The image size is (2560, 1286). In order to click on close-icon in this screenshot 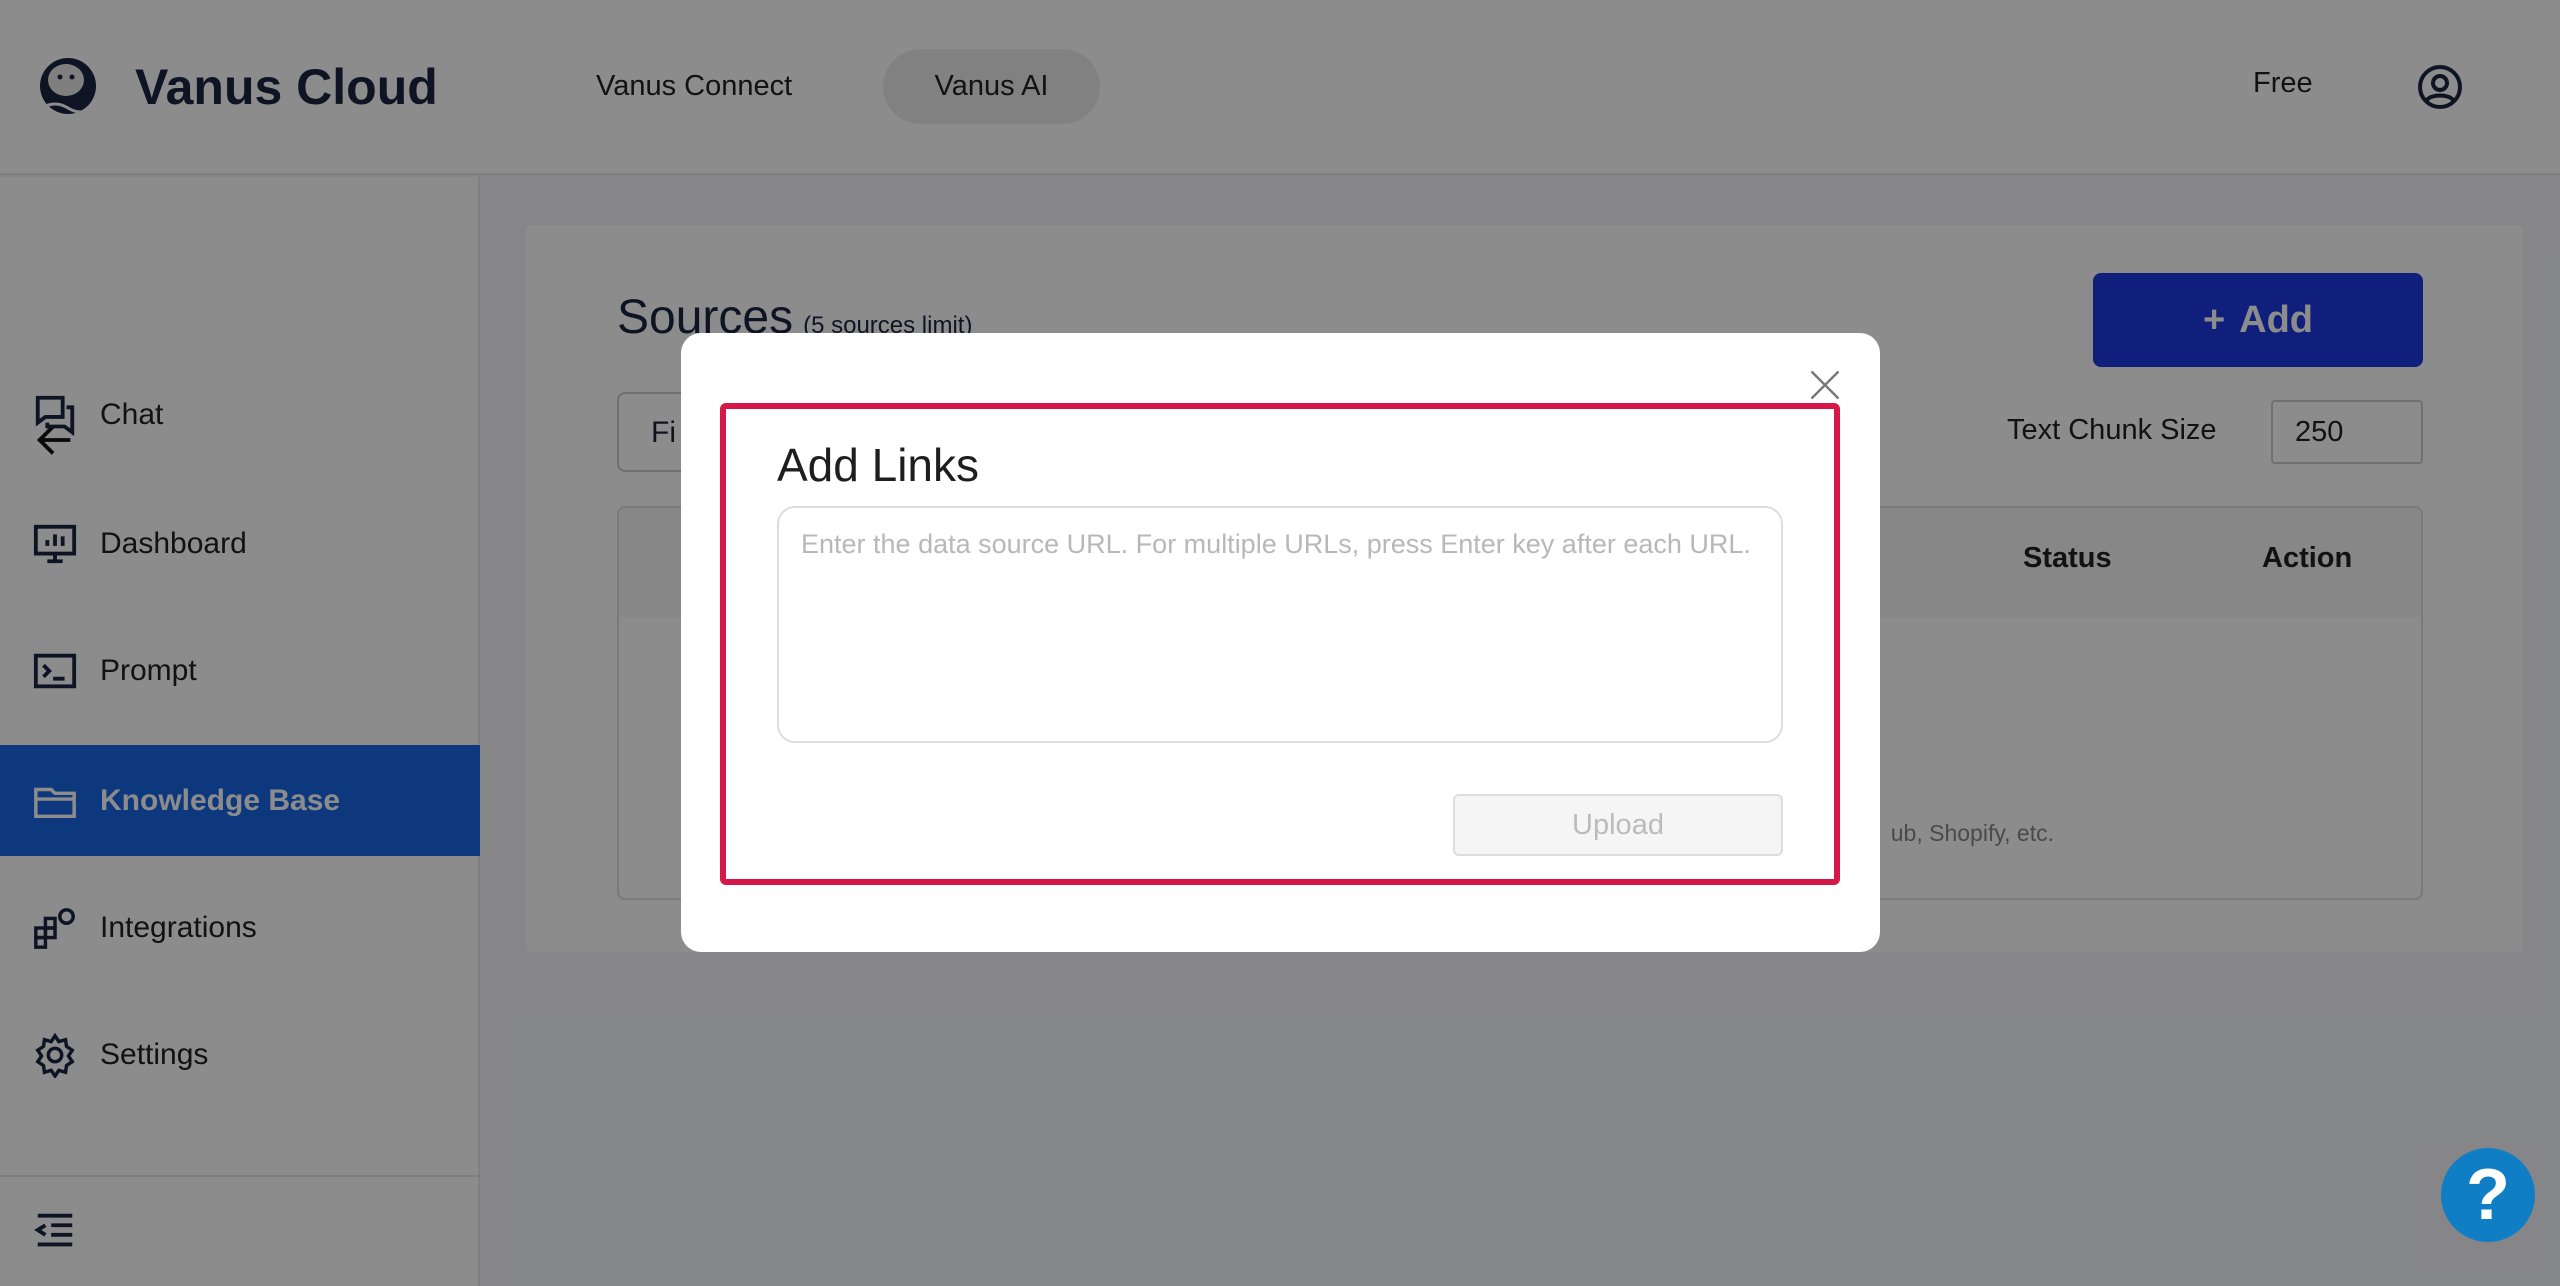, I will do `click(1825, 385)`.